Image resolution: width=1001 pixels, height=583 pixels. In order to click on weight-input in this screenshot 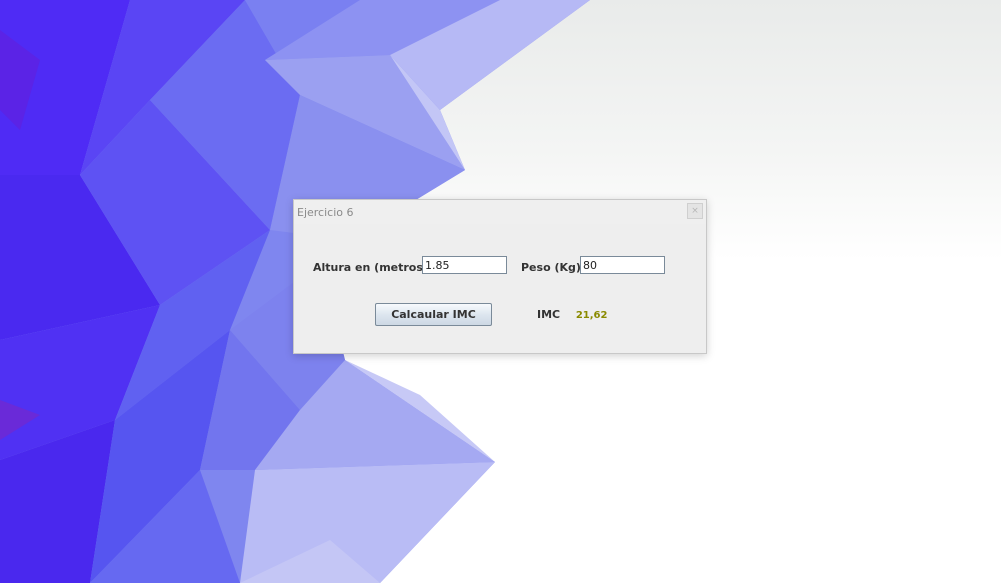, I will do `click(622, 265)`.